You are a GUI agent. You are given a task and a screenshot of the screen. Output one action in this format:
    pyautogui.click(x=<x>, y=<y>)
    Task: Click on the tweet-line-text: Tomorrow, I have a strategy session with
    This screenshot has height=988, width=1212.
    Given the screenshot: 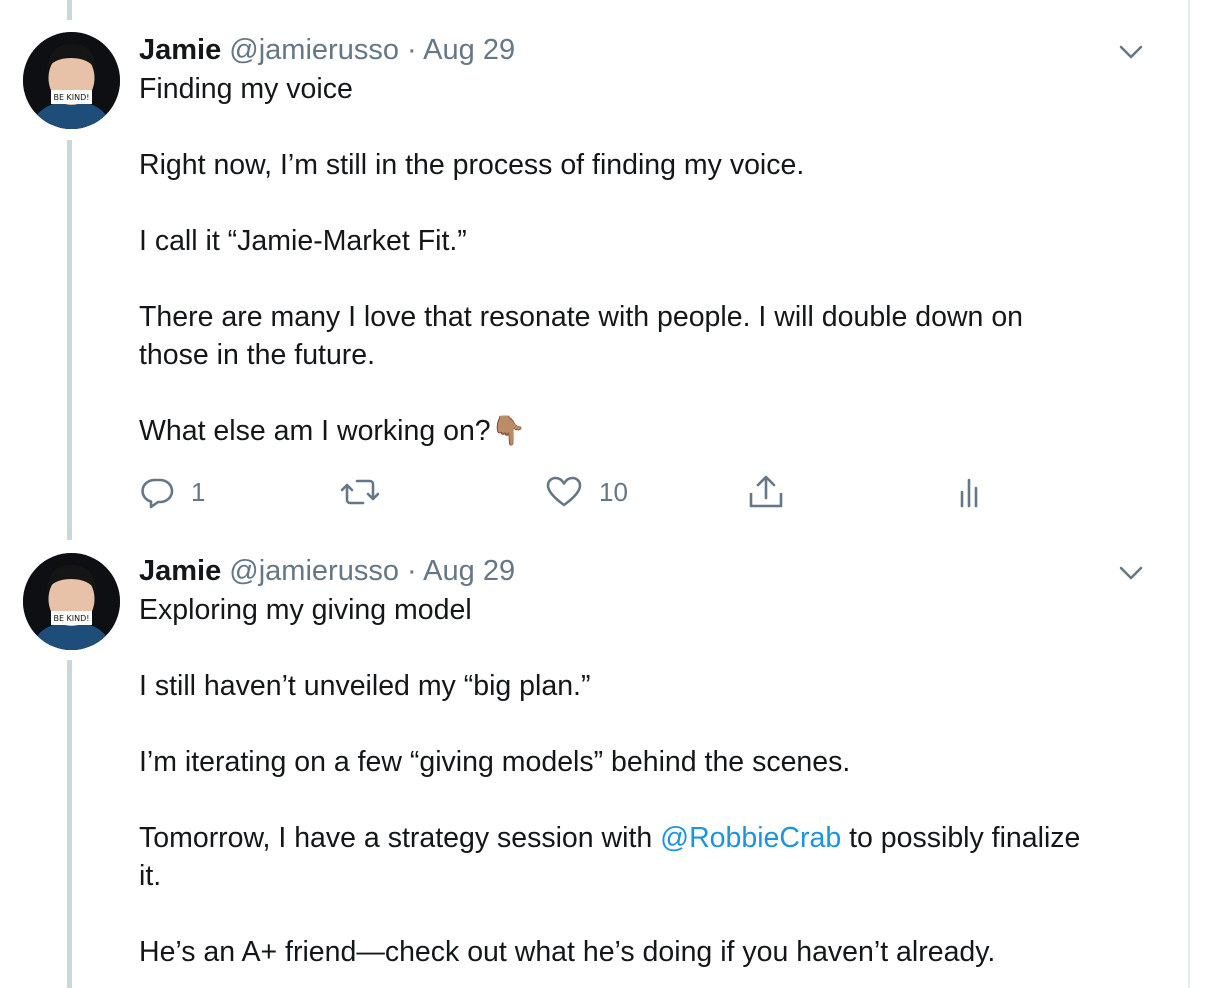 What is the action you would take?
    pyautogui.click(x=400, y=838)
    